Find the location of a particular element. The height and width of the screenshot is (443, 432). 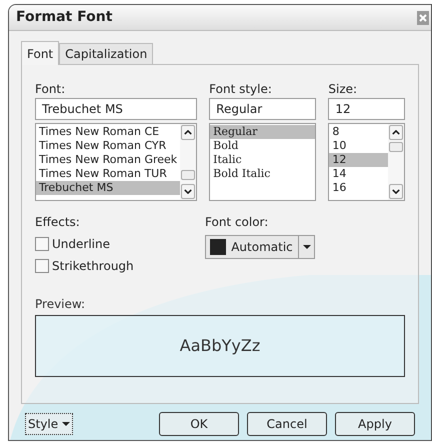

list-item: 16 is located at coordinates (358, 188).